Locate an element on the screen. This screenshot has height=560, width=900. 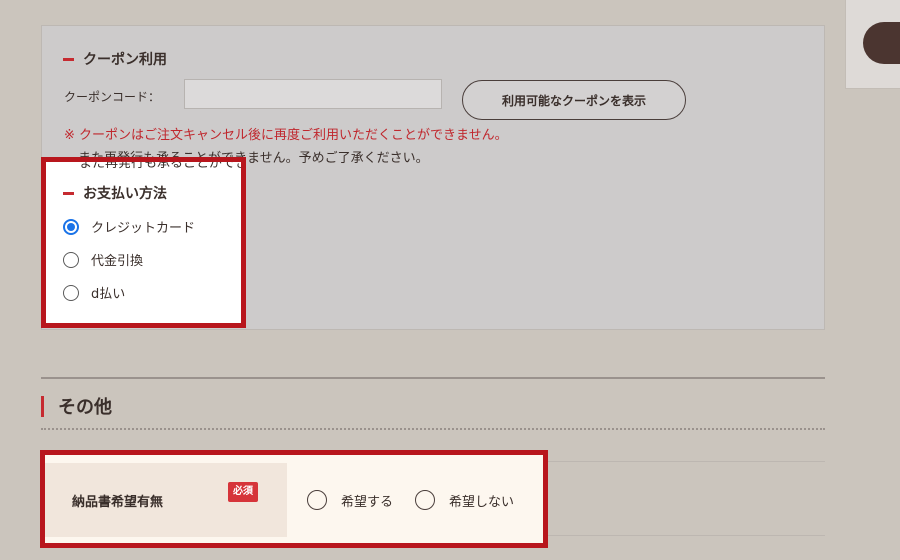
payment-option-cod: 代金引換 is located at coordinates (103, 259).